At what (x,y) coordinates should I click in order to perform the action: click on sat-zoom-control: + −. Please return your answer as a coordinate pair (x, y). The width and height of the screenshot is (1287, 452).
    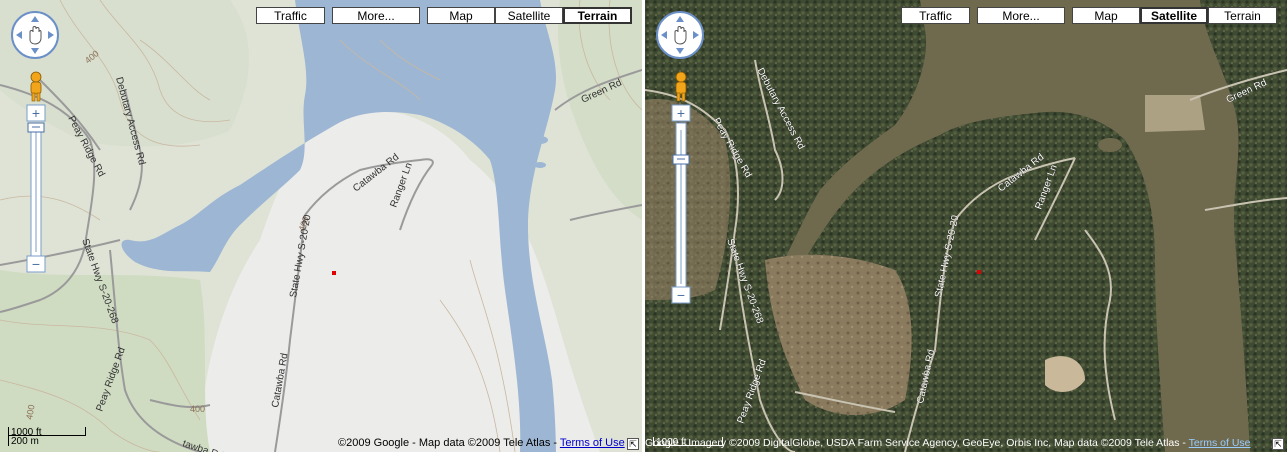
    Looking at the image, I should click on (681, 189).